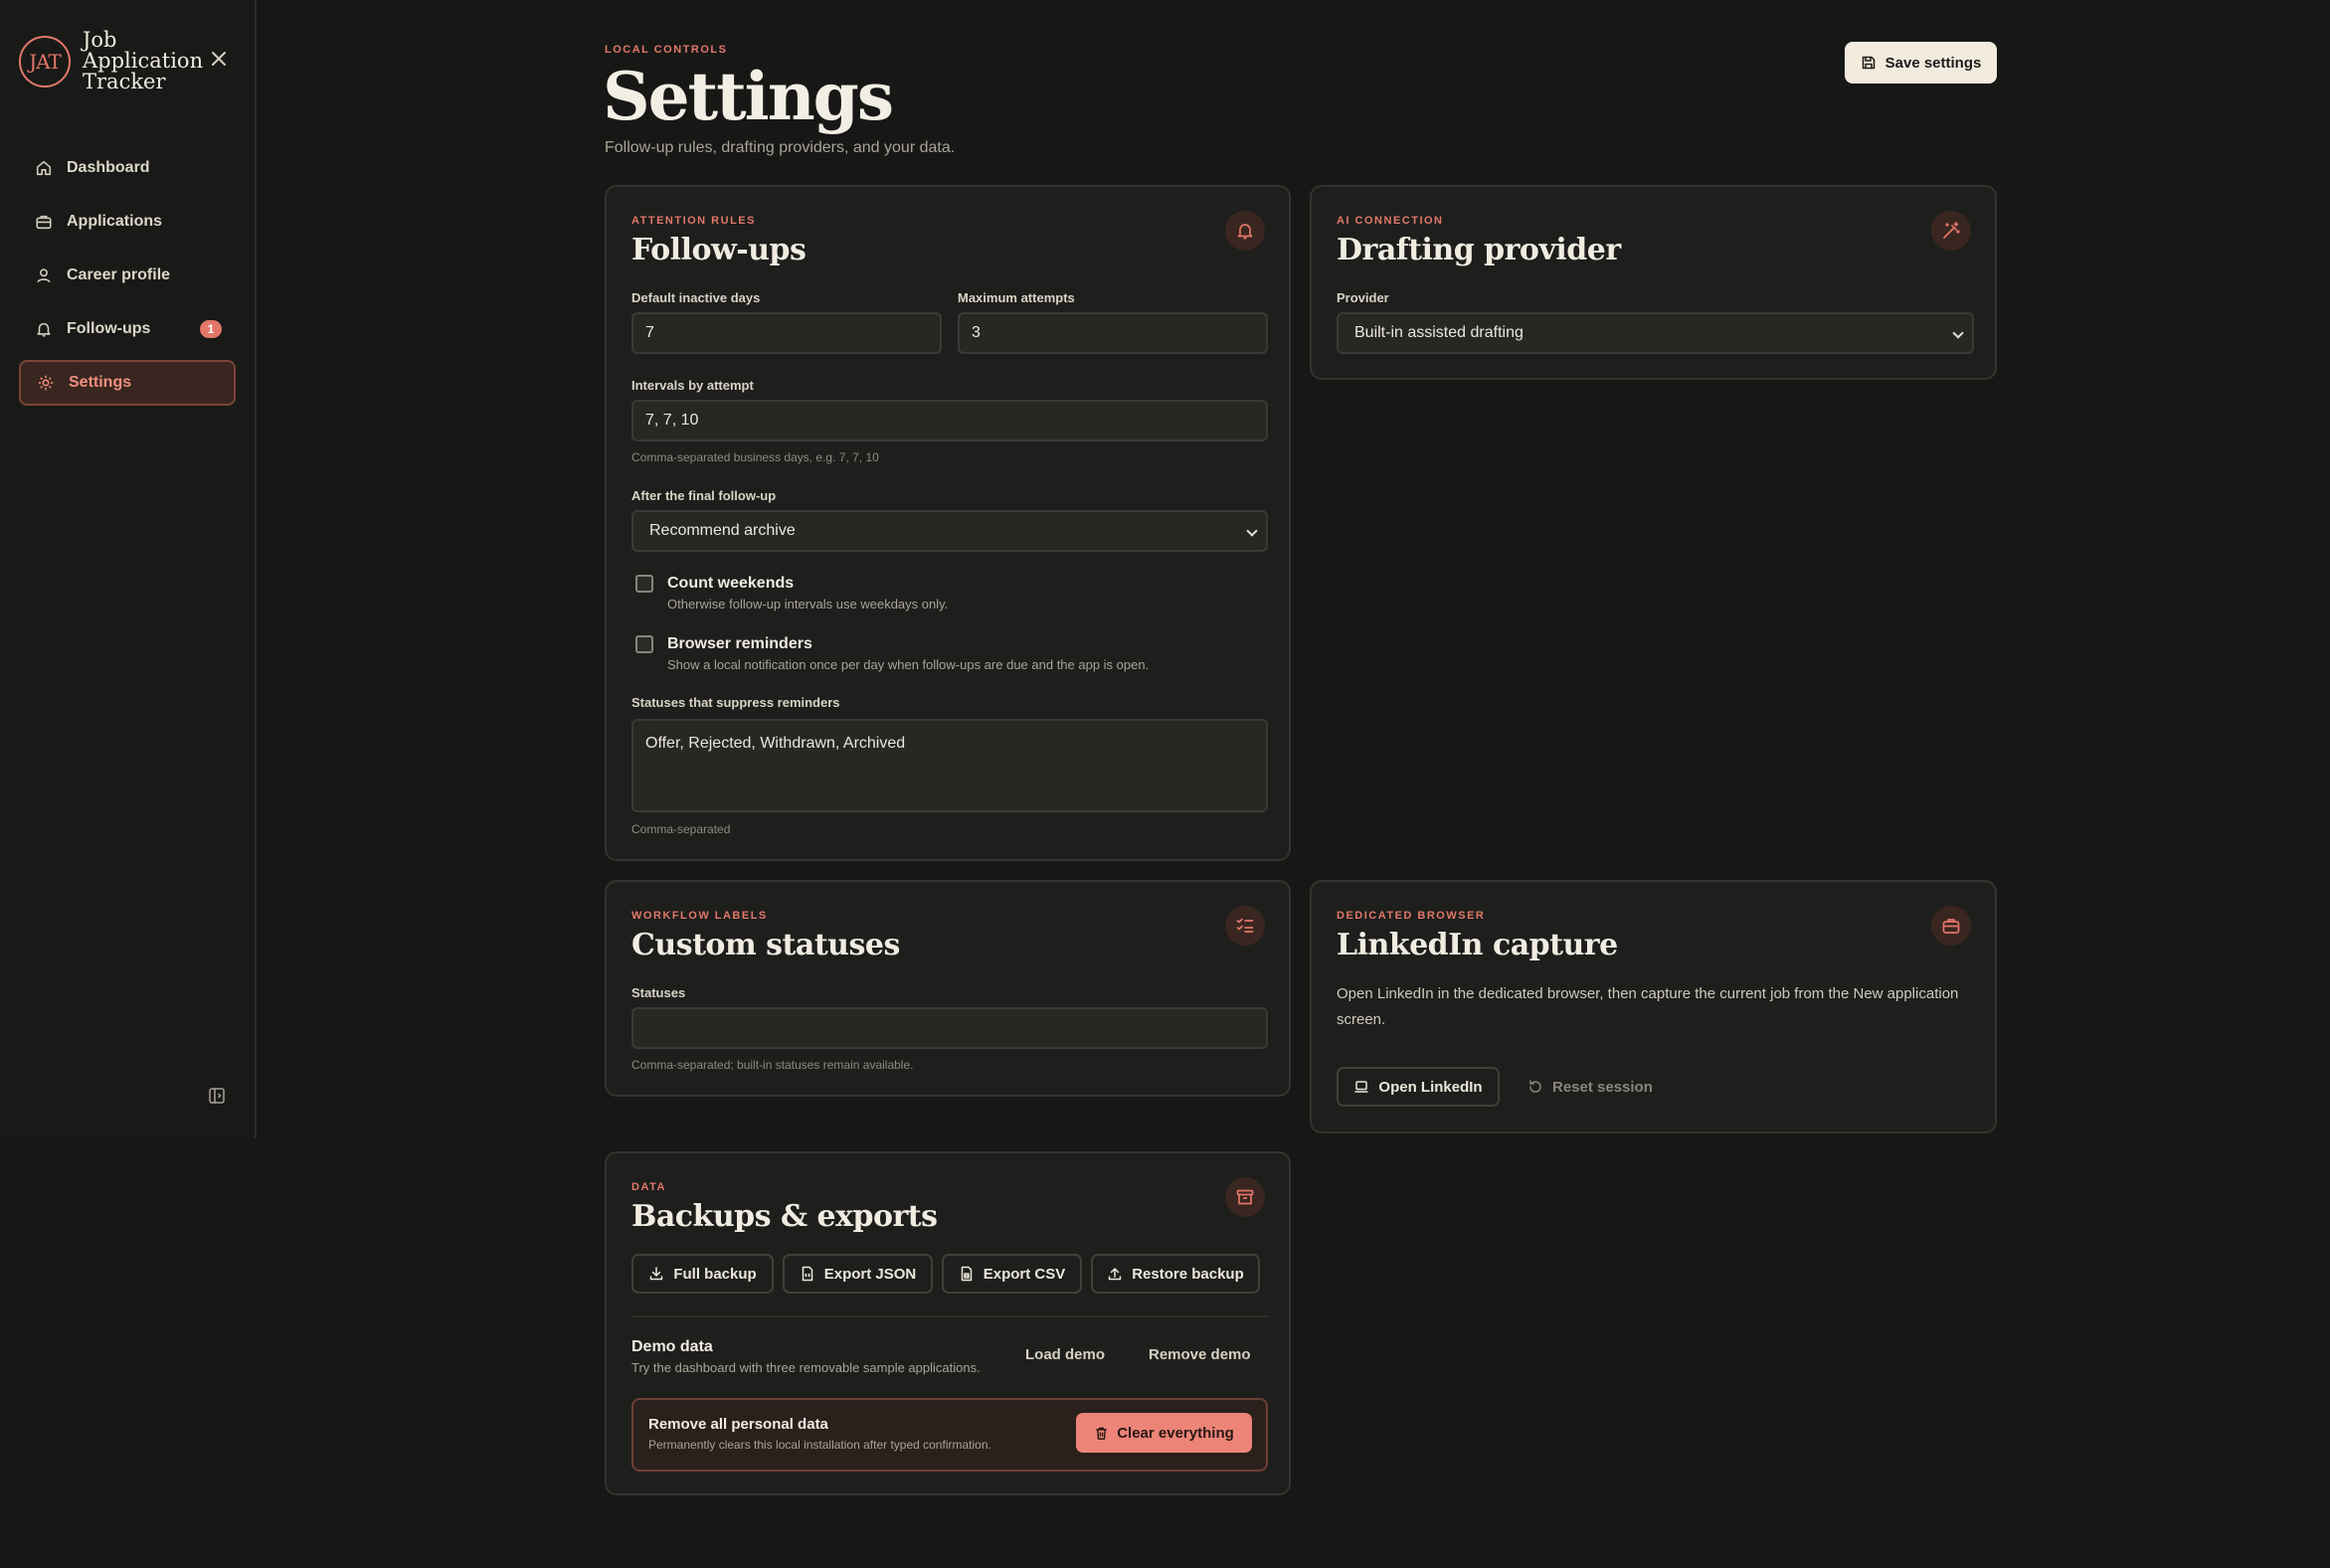 The width and height of the screenshot is (2330, 1568). Describe the element at coordinates (44, 276) in the screenshot. I see `user-icon` at that location.